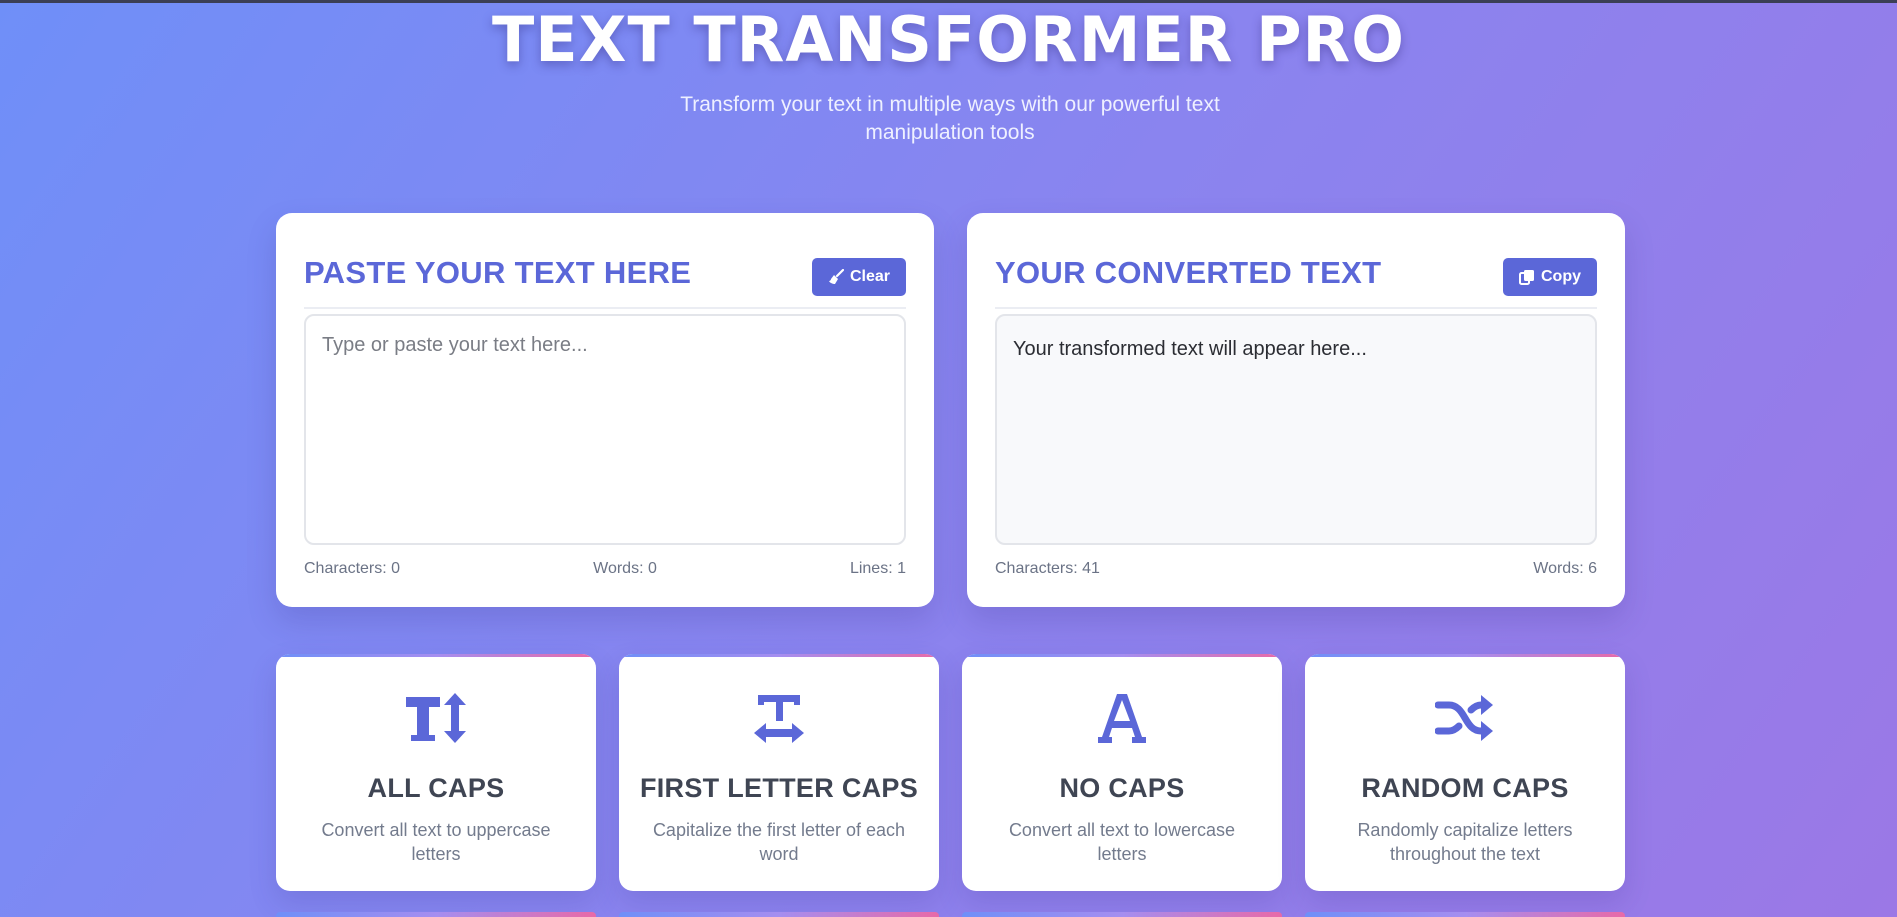  I want to click on no-caps-description: Convert all text to lowercase letters, so click(1122, 842).